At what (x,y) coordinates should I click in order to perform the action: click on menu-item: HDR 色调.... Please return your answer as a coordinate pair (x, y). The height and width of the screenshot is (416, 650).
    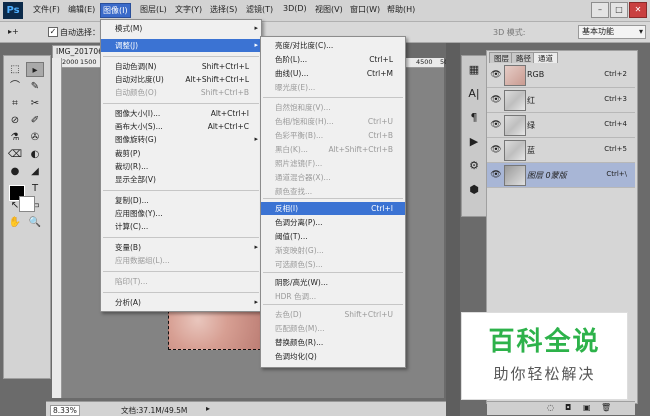
    Looking at the image, I should click on (333, 296).